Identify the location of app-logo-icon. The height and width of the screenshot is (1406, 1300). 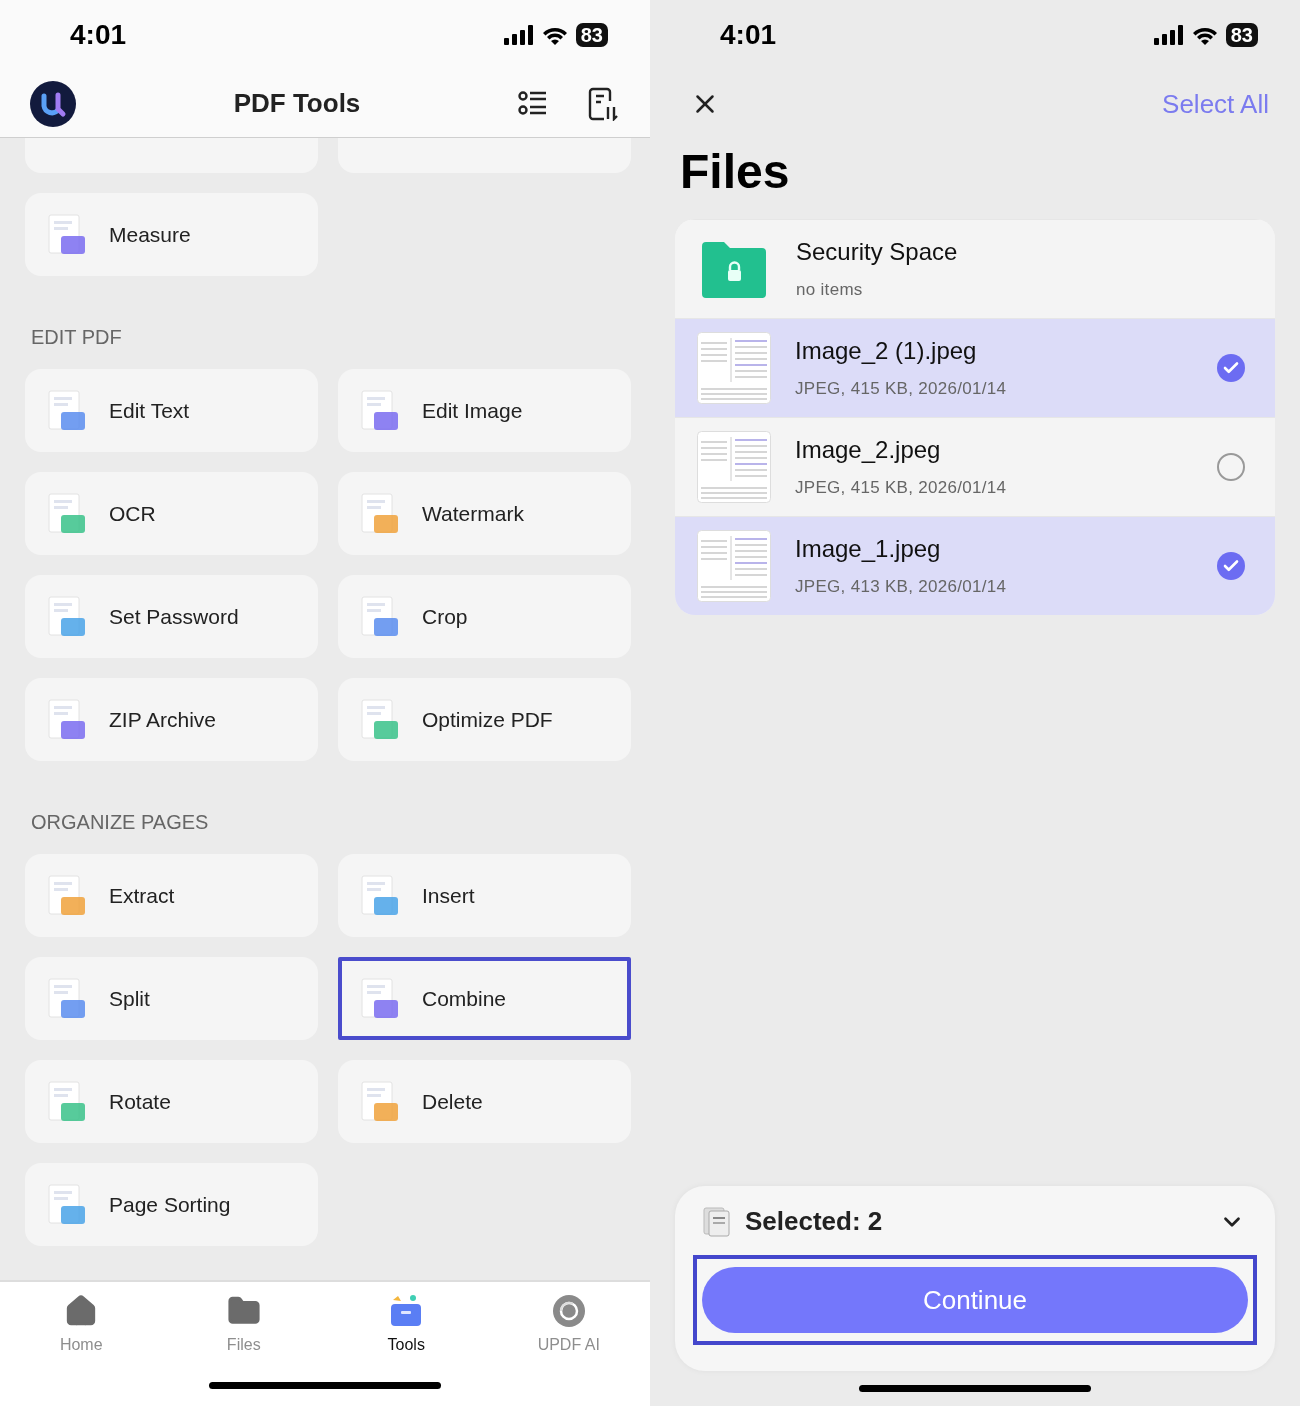
(53, 103).